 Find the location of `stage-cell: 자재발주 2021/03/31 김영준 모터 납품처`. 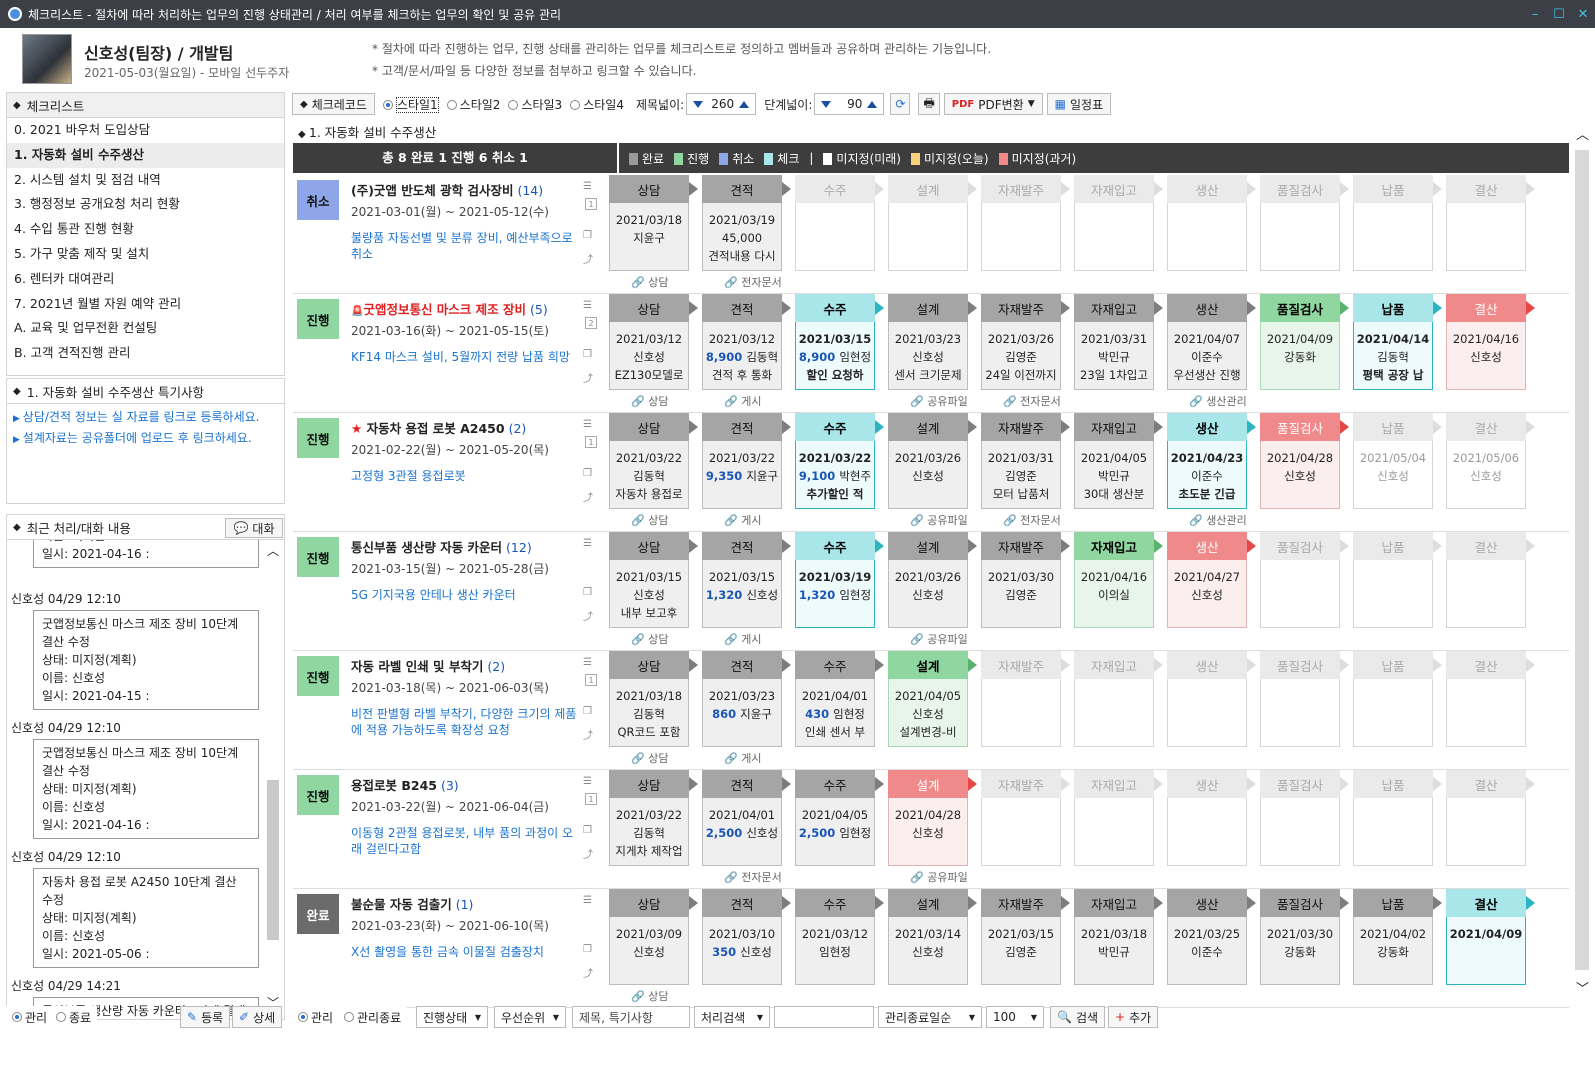

stage-cell: 자재발주 2021/03/31 김영준 모터 납품처 is located at coordinates (1025, 461).